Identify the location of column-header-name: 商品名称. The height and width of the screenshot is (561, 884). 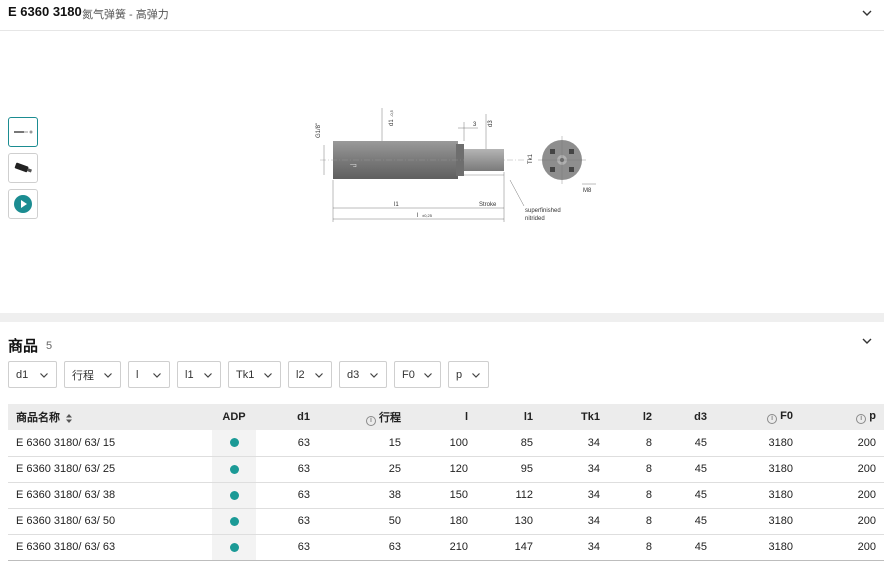
(110, 417).